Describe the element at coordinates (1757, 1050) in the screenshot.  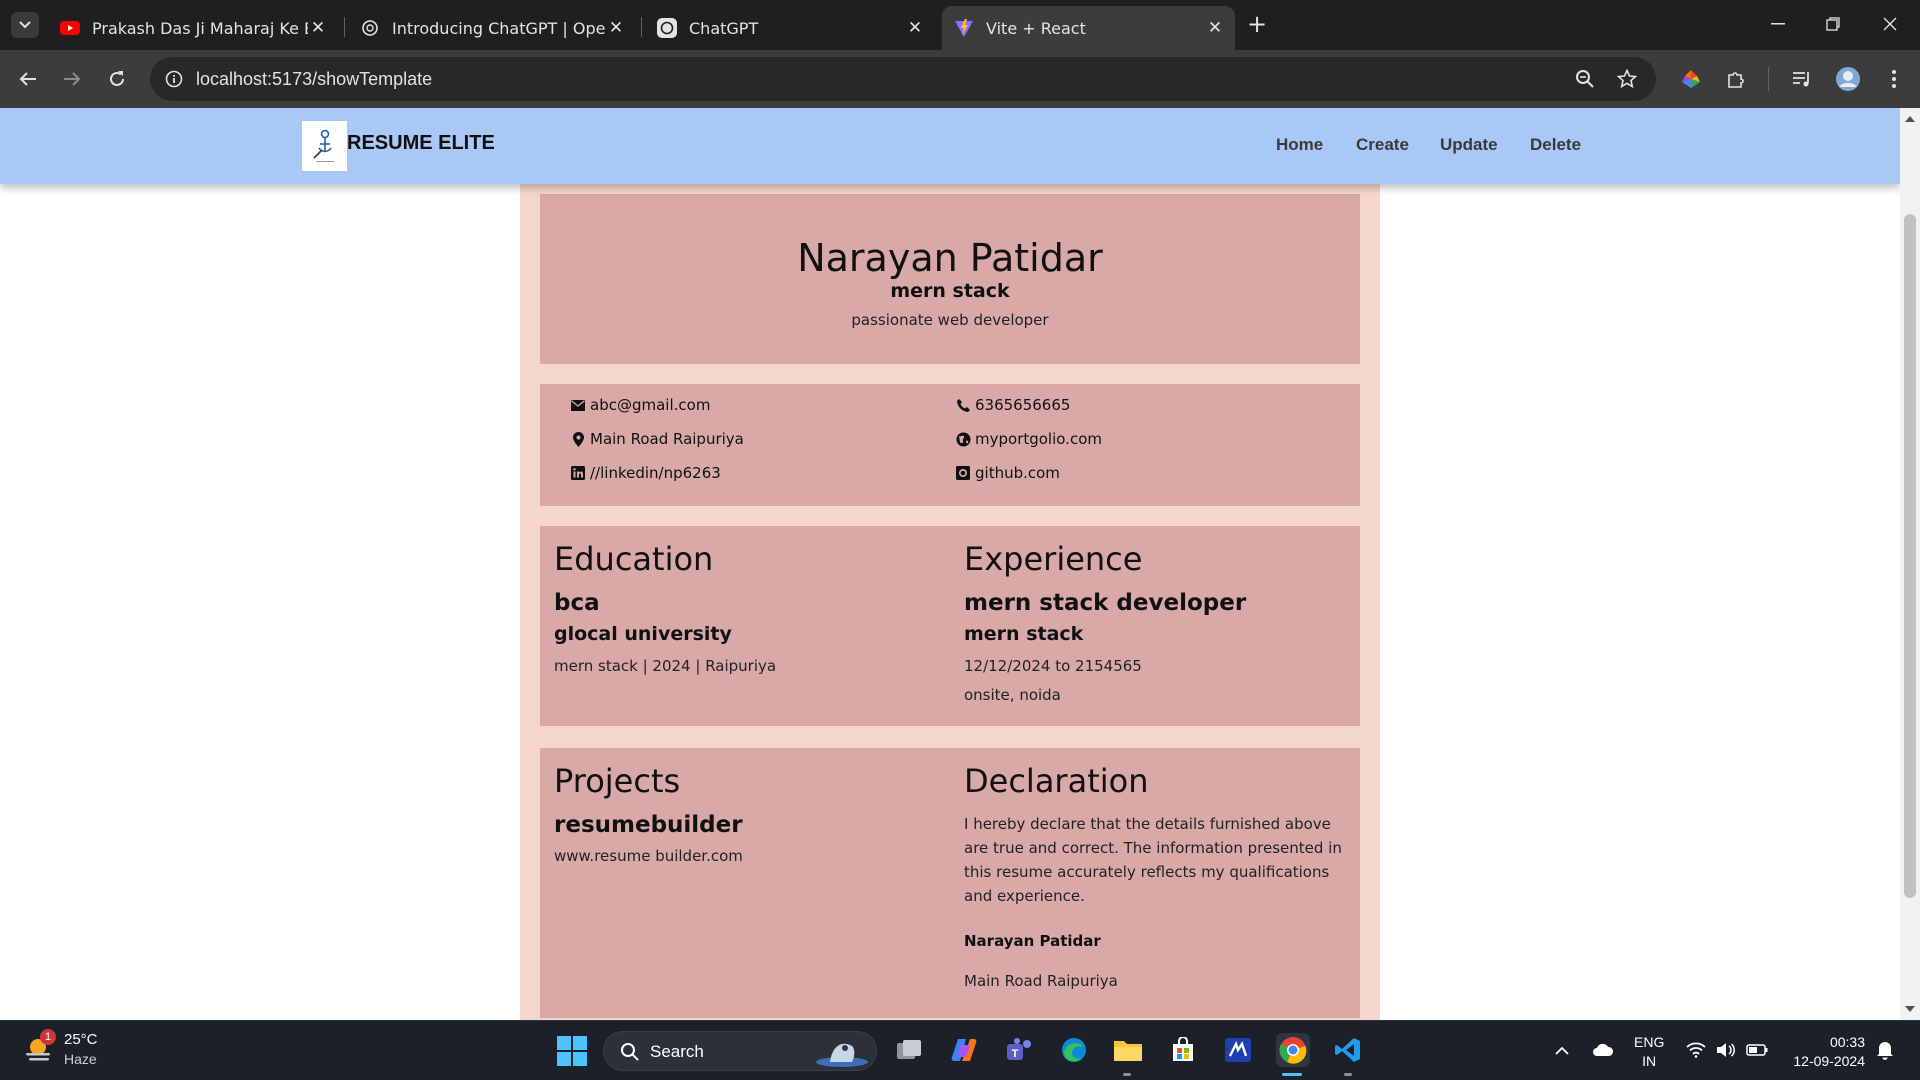
I see `battery-icon` at that location.